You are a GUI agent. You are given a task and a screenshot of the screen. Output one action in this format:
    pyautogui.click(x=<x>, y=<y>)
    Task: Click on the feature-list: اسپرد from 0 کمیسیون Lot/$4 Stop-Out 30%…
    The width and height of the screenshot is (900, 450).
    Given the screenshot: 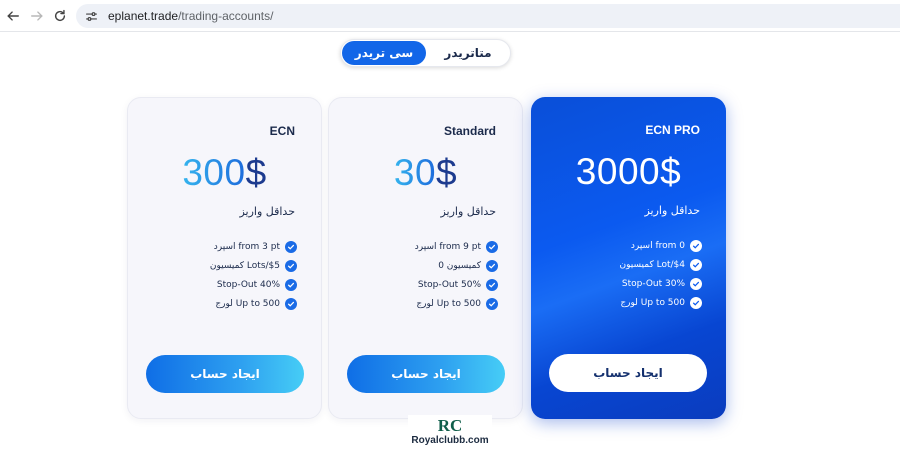 What is the action you would take?
    pyautogui.click(x=661, y=274)
    